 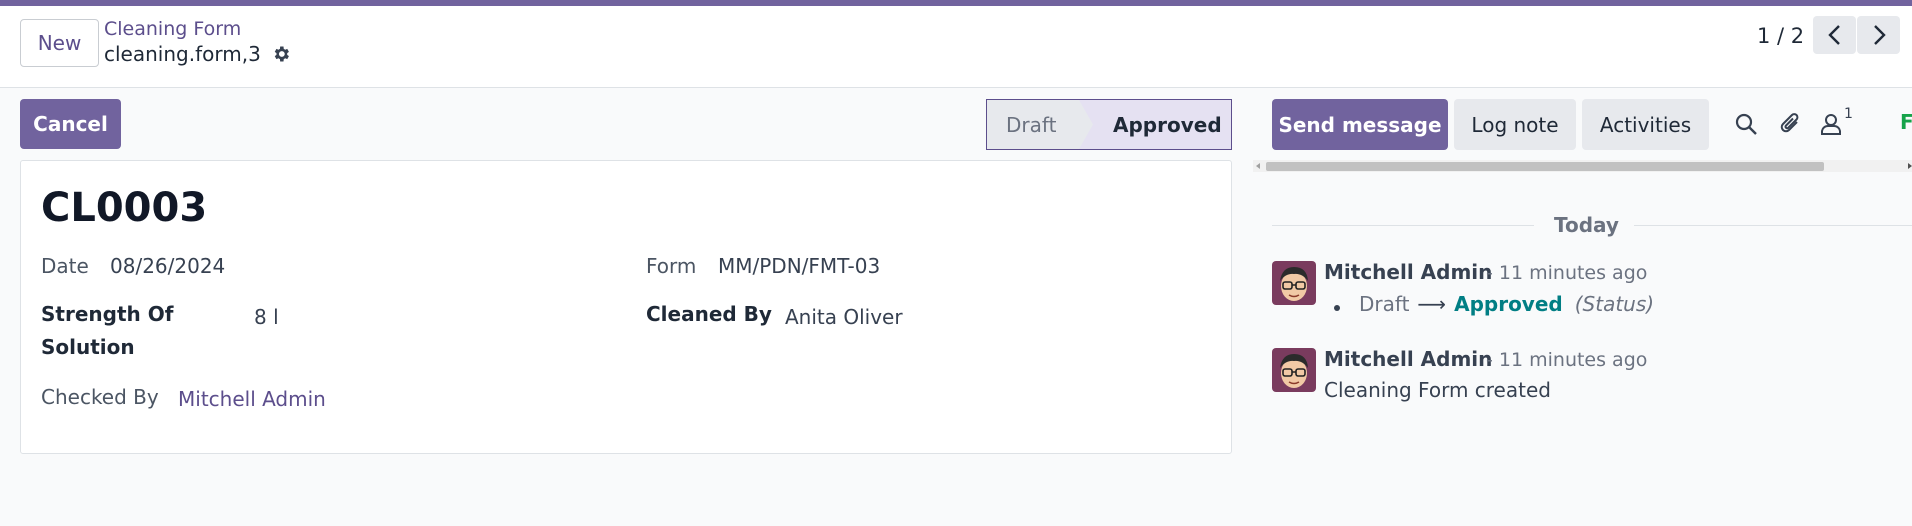 I want to click on follower-count: 1, so click(x=1848, y=114).